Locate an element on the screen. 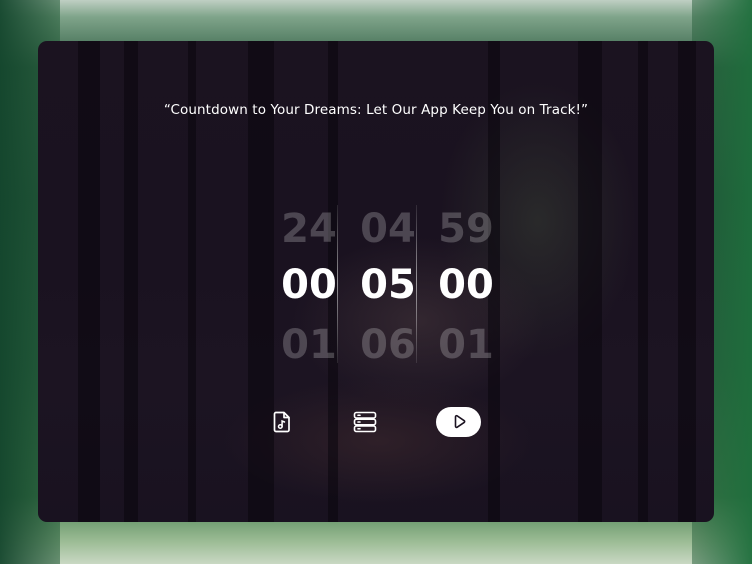 This screenshot has width=752, height=564. list-stack-icon is located at coordinates (365, 422).